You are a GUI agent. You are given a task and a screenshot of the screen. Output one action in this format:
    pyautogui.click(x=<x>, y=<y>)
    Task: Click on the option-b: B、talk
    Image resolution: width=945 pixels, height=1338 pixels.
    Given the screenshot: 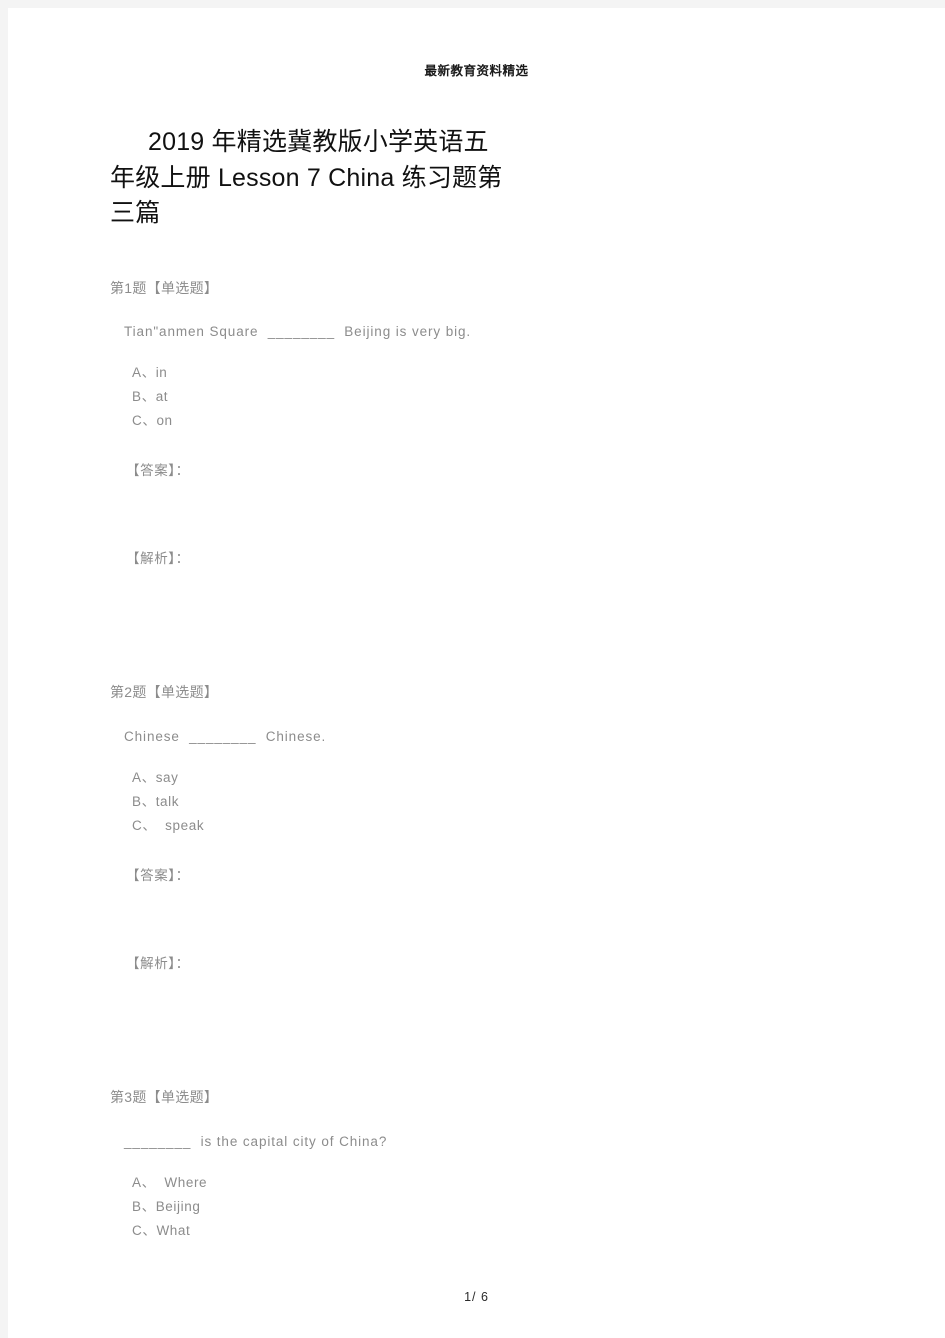 What is the action you would take?
    pyautogui.click(x=538, y=802)
    